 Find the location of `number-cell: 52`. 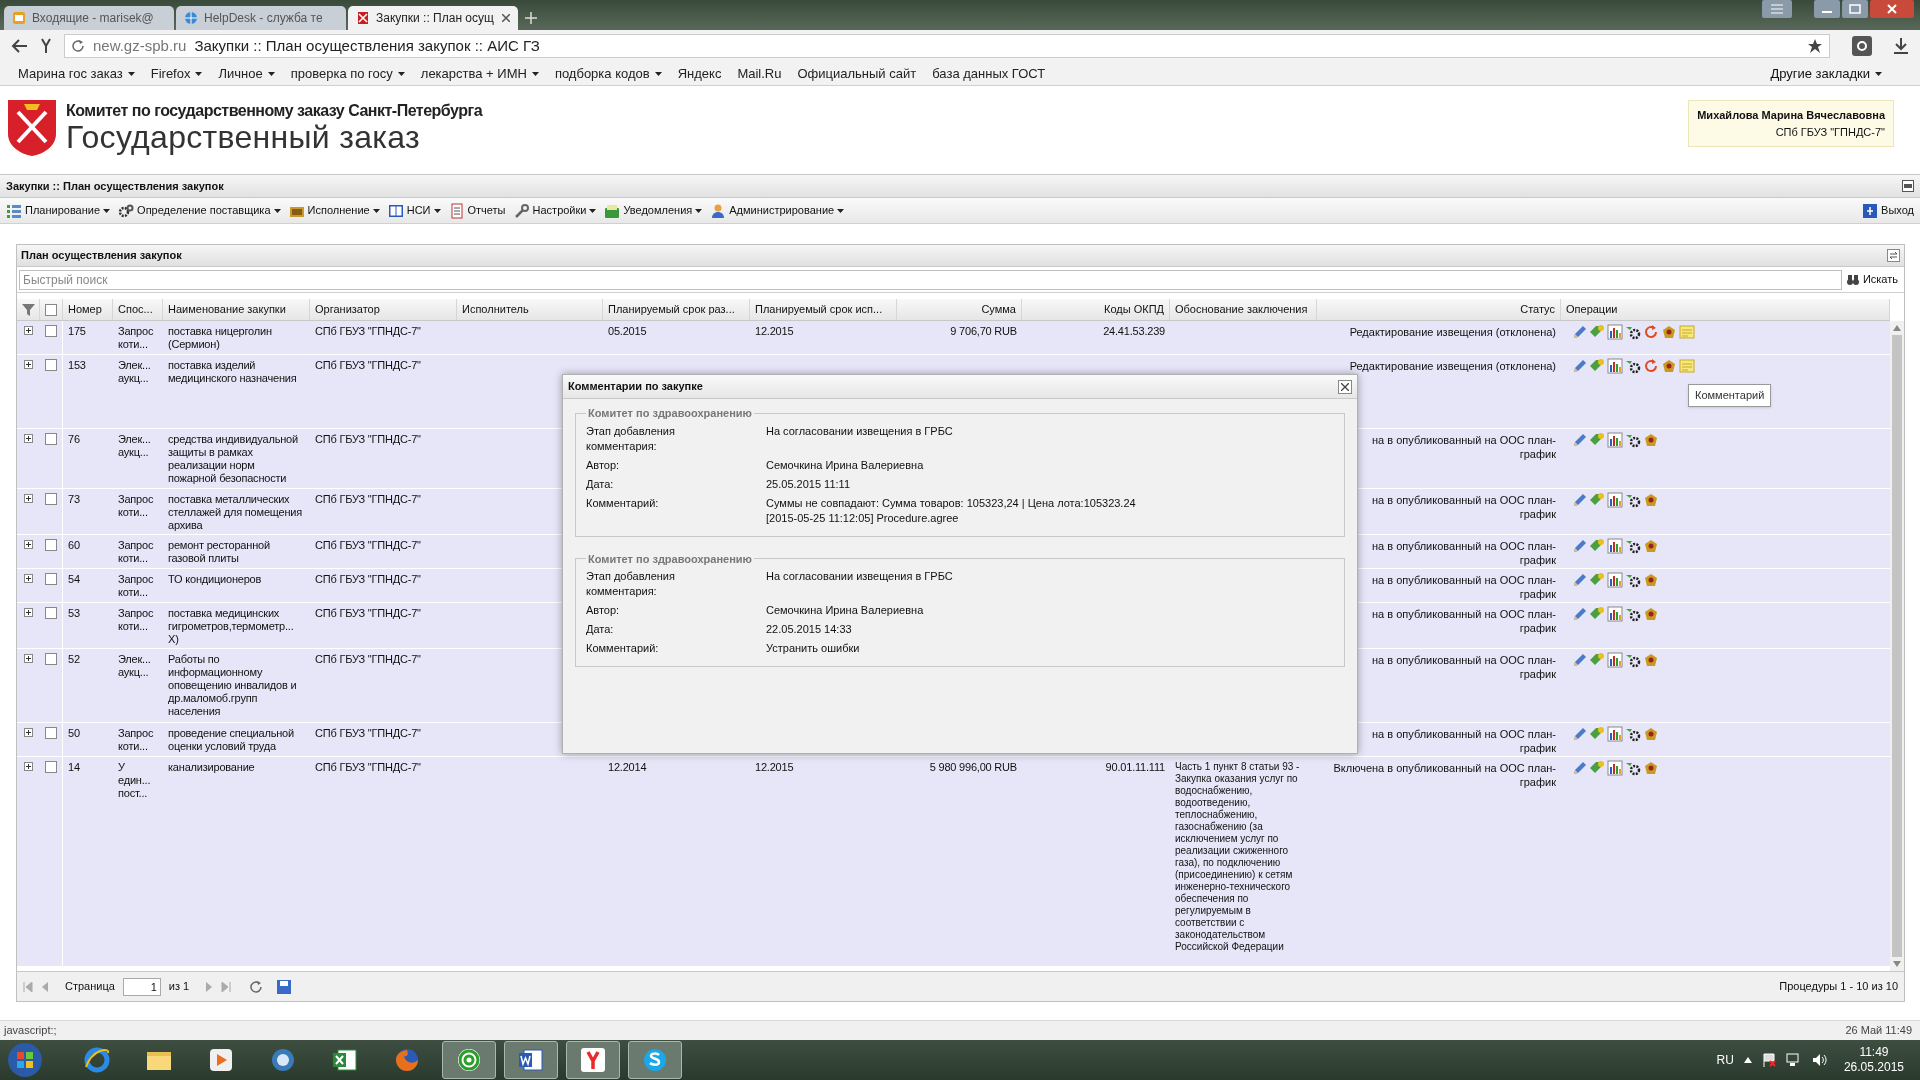

number-cell: 52 is located at coordinates (74, 659).